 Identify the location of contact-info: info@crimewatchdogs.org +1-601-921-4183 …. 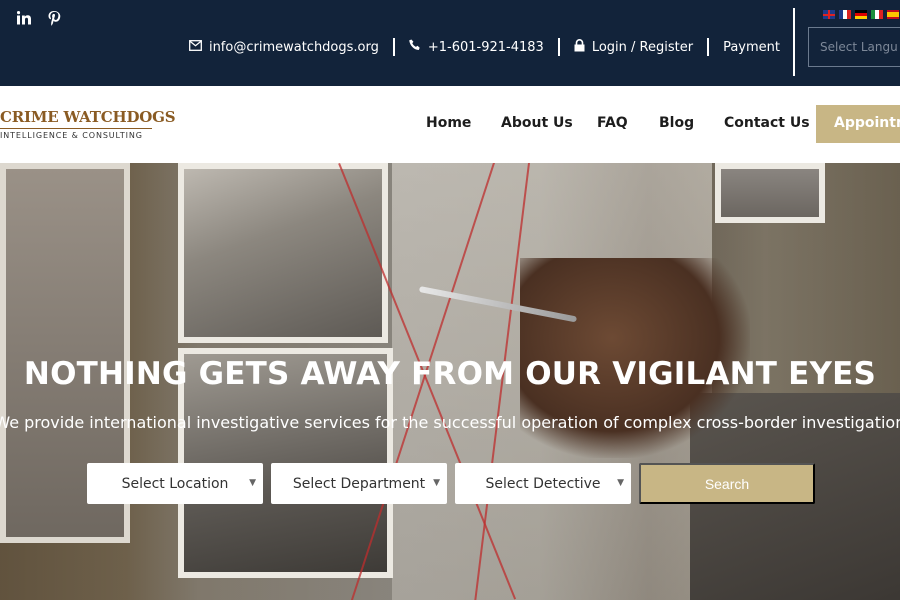
(484, 47).